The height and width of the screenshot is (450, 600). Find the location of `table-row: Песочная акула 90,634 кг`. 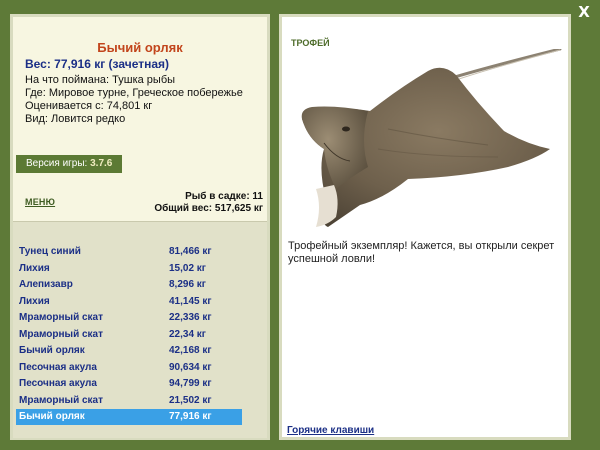

table-row: Песочная акула 90,634 кг is located at coordinates (129, 368).